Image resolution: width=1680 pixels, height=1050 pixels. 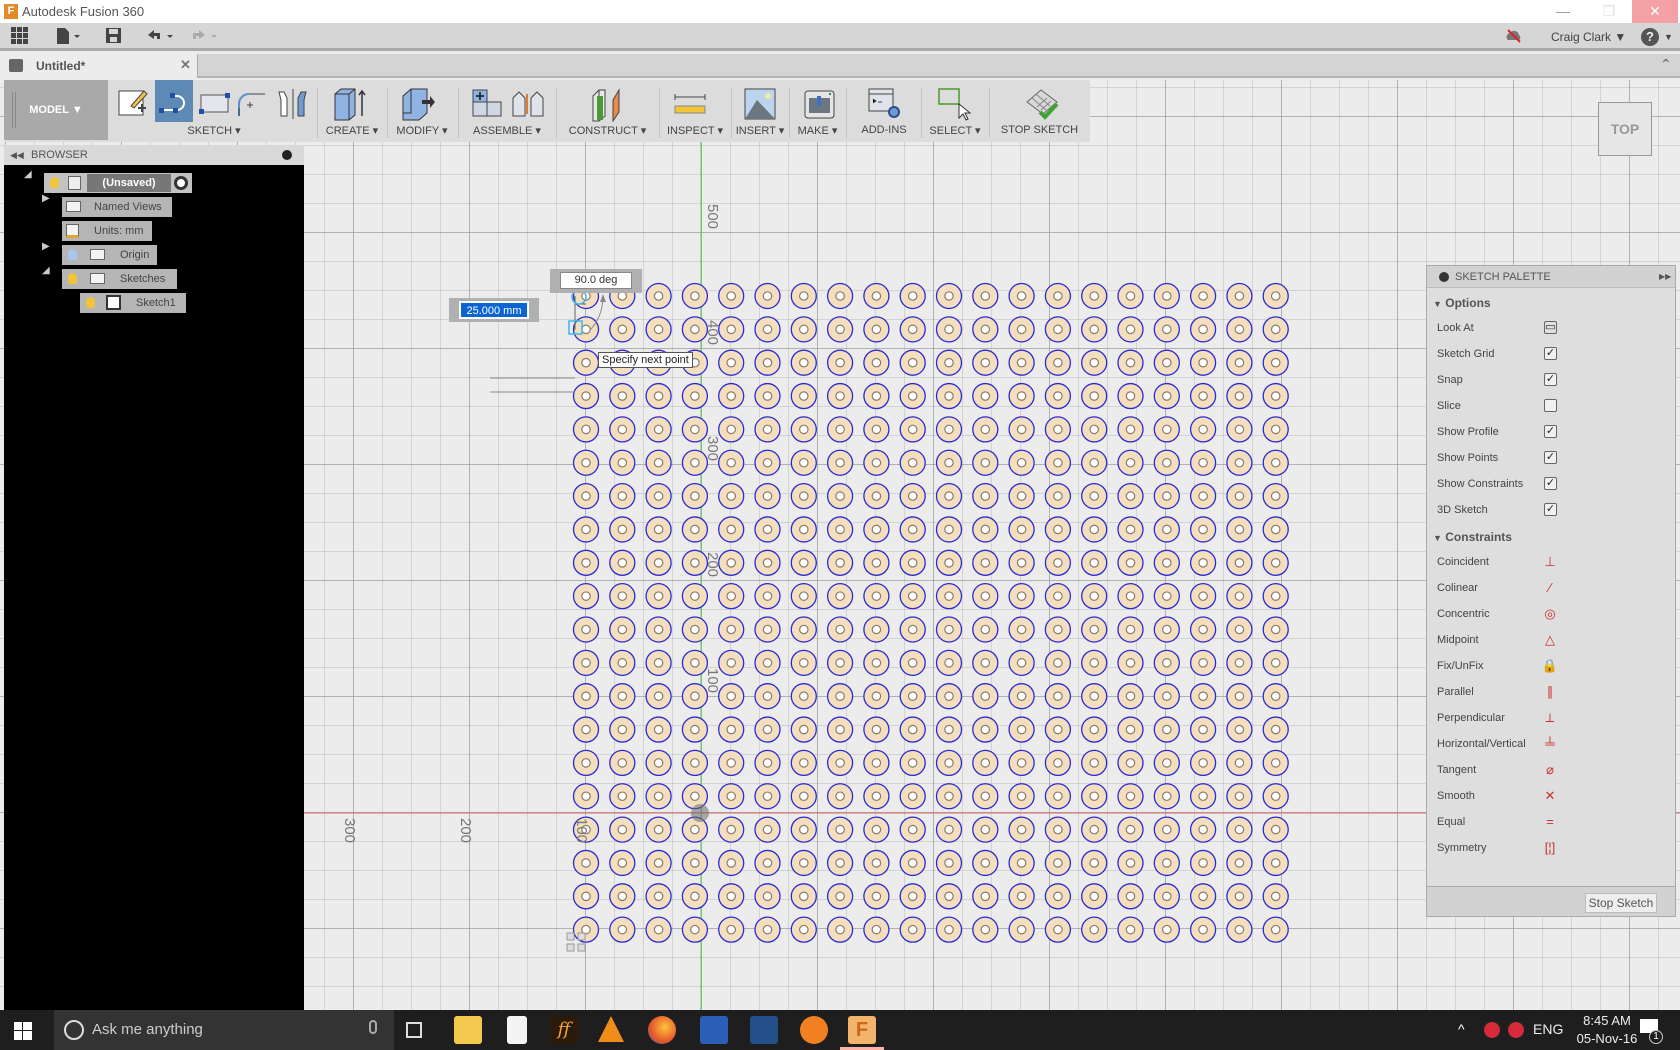 I want to click on collapse-toolbar-chevron-icon: ⌃, so click(x=1666, y=64).